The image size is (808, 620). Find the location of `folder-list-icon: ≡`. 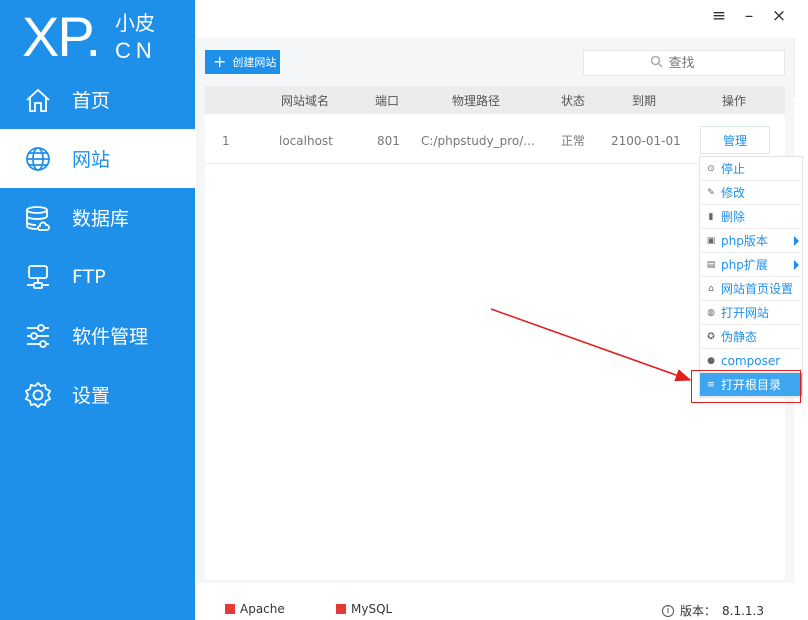

folder-list-icon: ≡ is located at coordinates (711, 384).